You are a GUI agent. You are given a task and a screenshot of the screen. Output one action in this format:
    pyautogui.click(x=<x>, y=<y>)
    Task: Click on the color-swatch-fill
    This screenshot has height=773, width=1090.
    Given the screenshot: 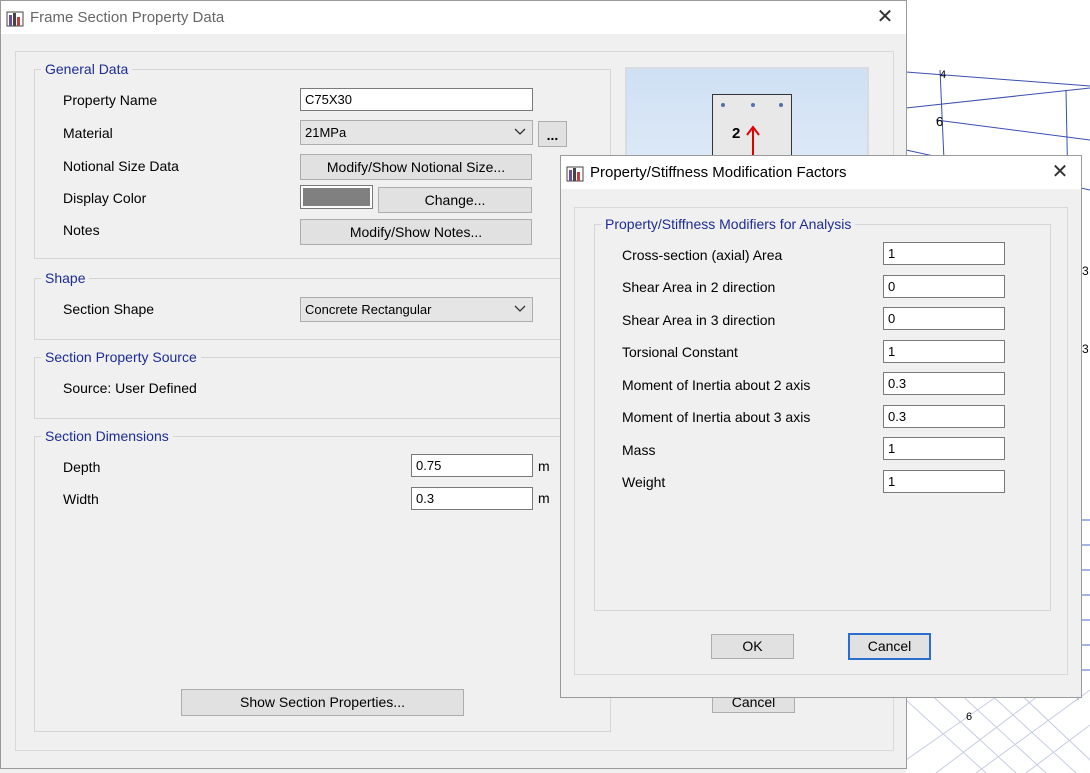 What is the action you would take?
    pyautogui.click(x=336, y=197)
    